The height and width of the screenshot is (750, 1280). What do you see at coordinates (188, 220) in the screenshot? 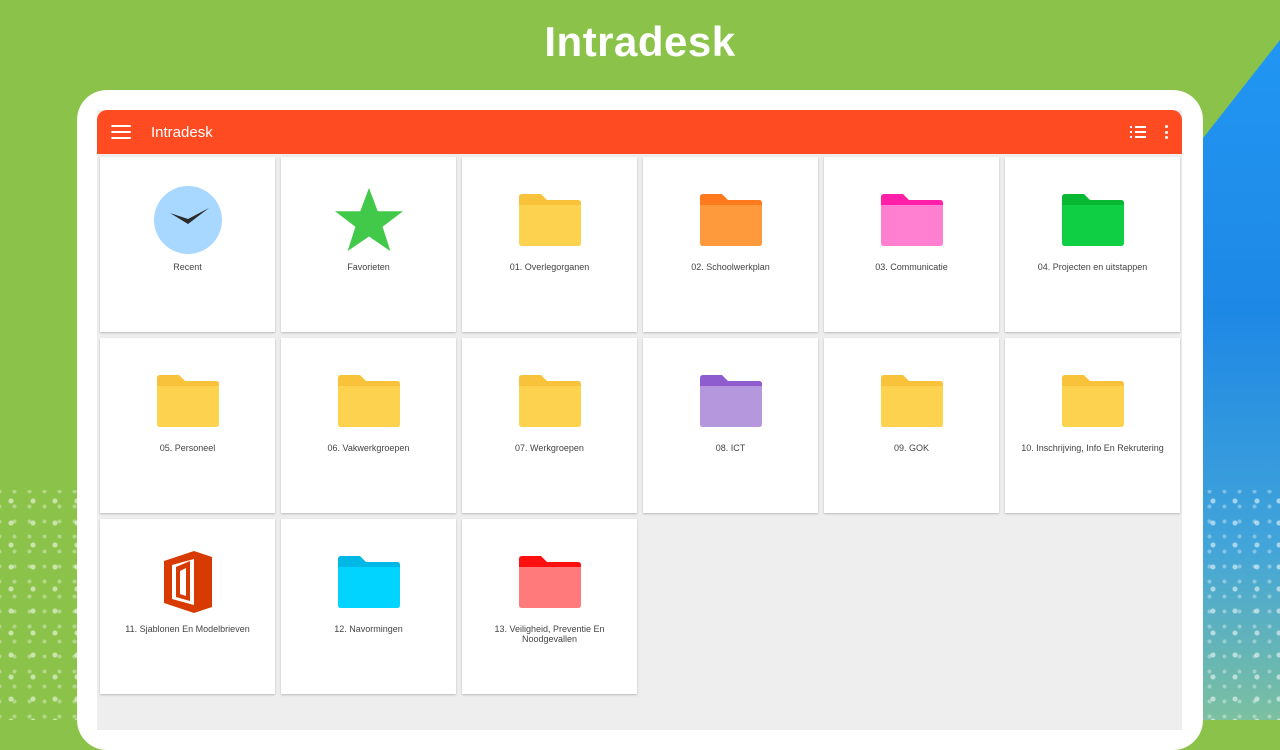
I see `clock-icon` at bounding box center [188, 220].